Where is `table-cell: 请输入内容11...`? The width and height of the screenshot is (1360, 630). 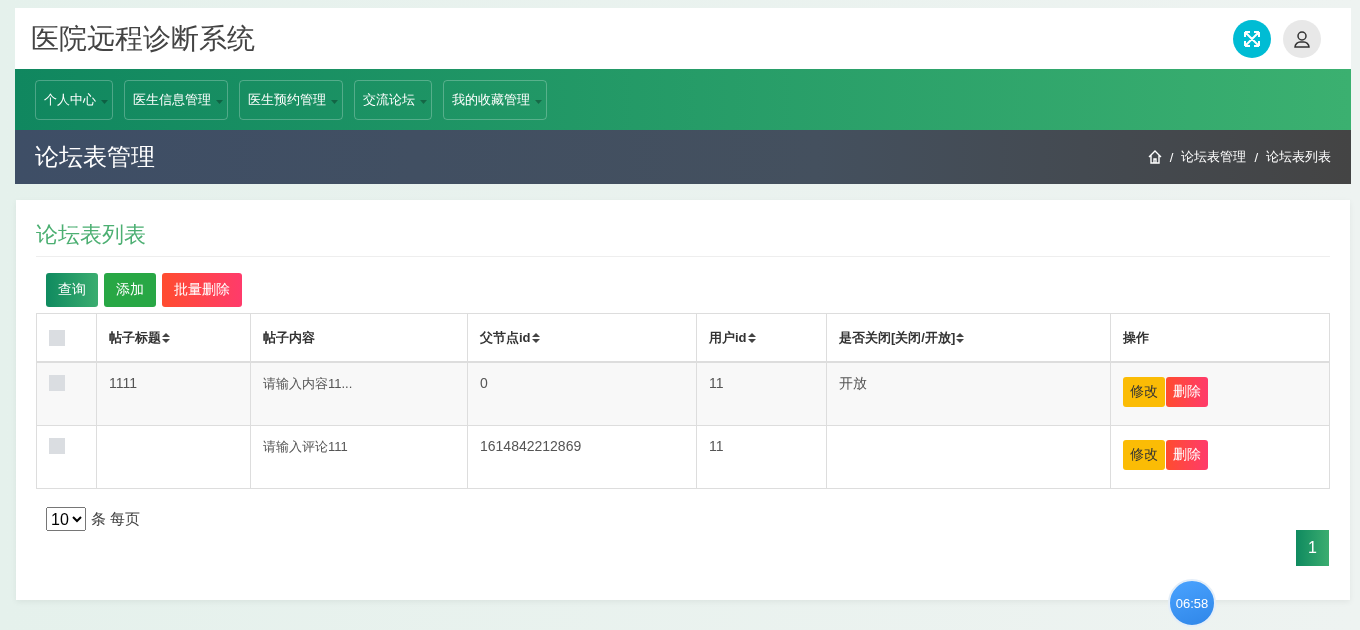
table-cell: 请输入内容11... is located at coordinates (308, 383).